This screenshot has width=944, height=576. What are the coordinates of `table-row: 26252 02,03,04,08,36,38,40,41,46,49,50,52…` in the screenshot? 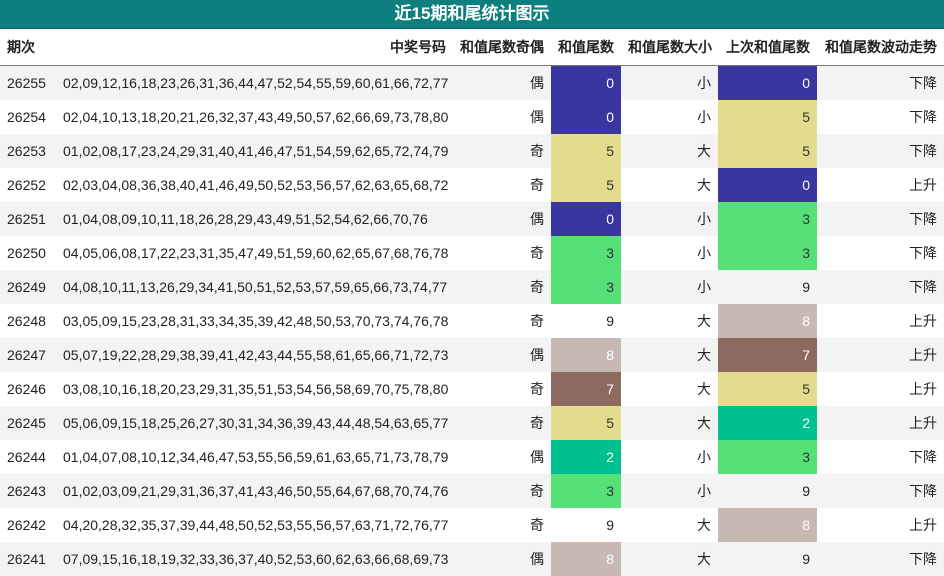 It's located at (472, 185).